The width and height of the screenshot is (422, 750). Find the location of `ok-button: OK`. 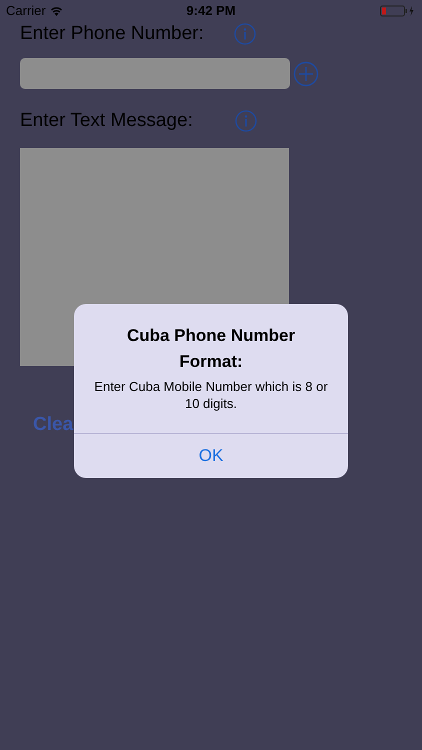

ok-button: OK is located at coordinates (211, 456).